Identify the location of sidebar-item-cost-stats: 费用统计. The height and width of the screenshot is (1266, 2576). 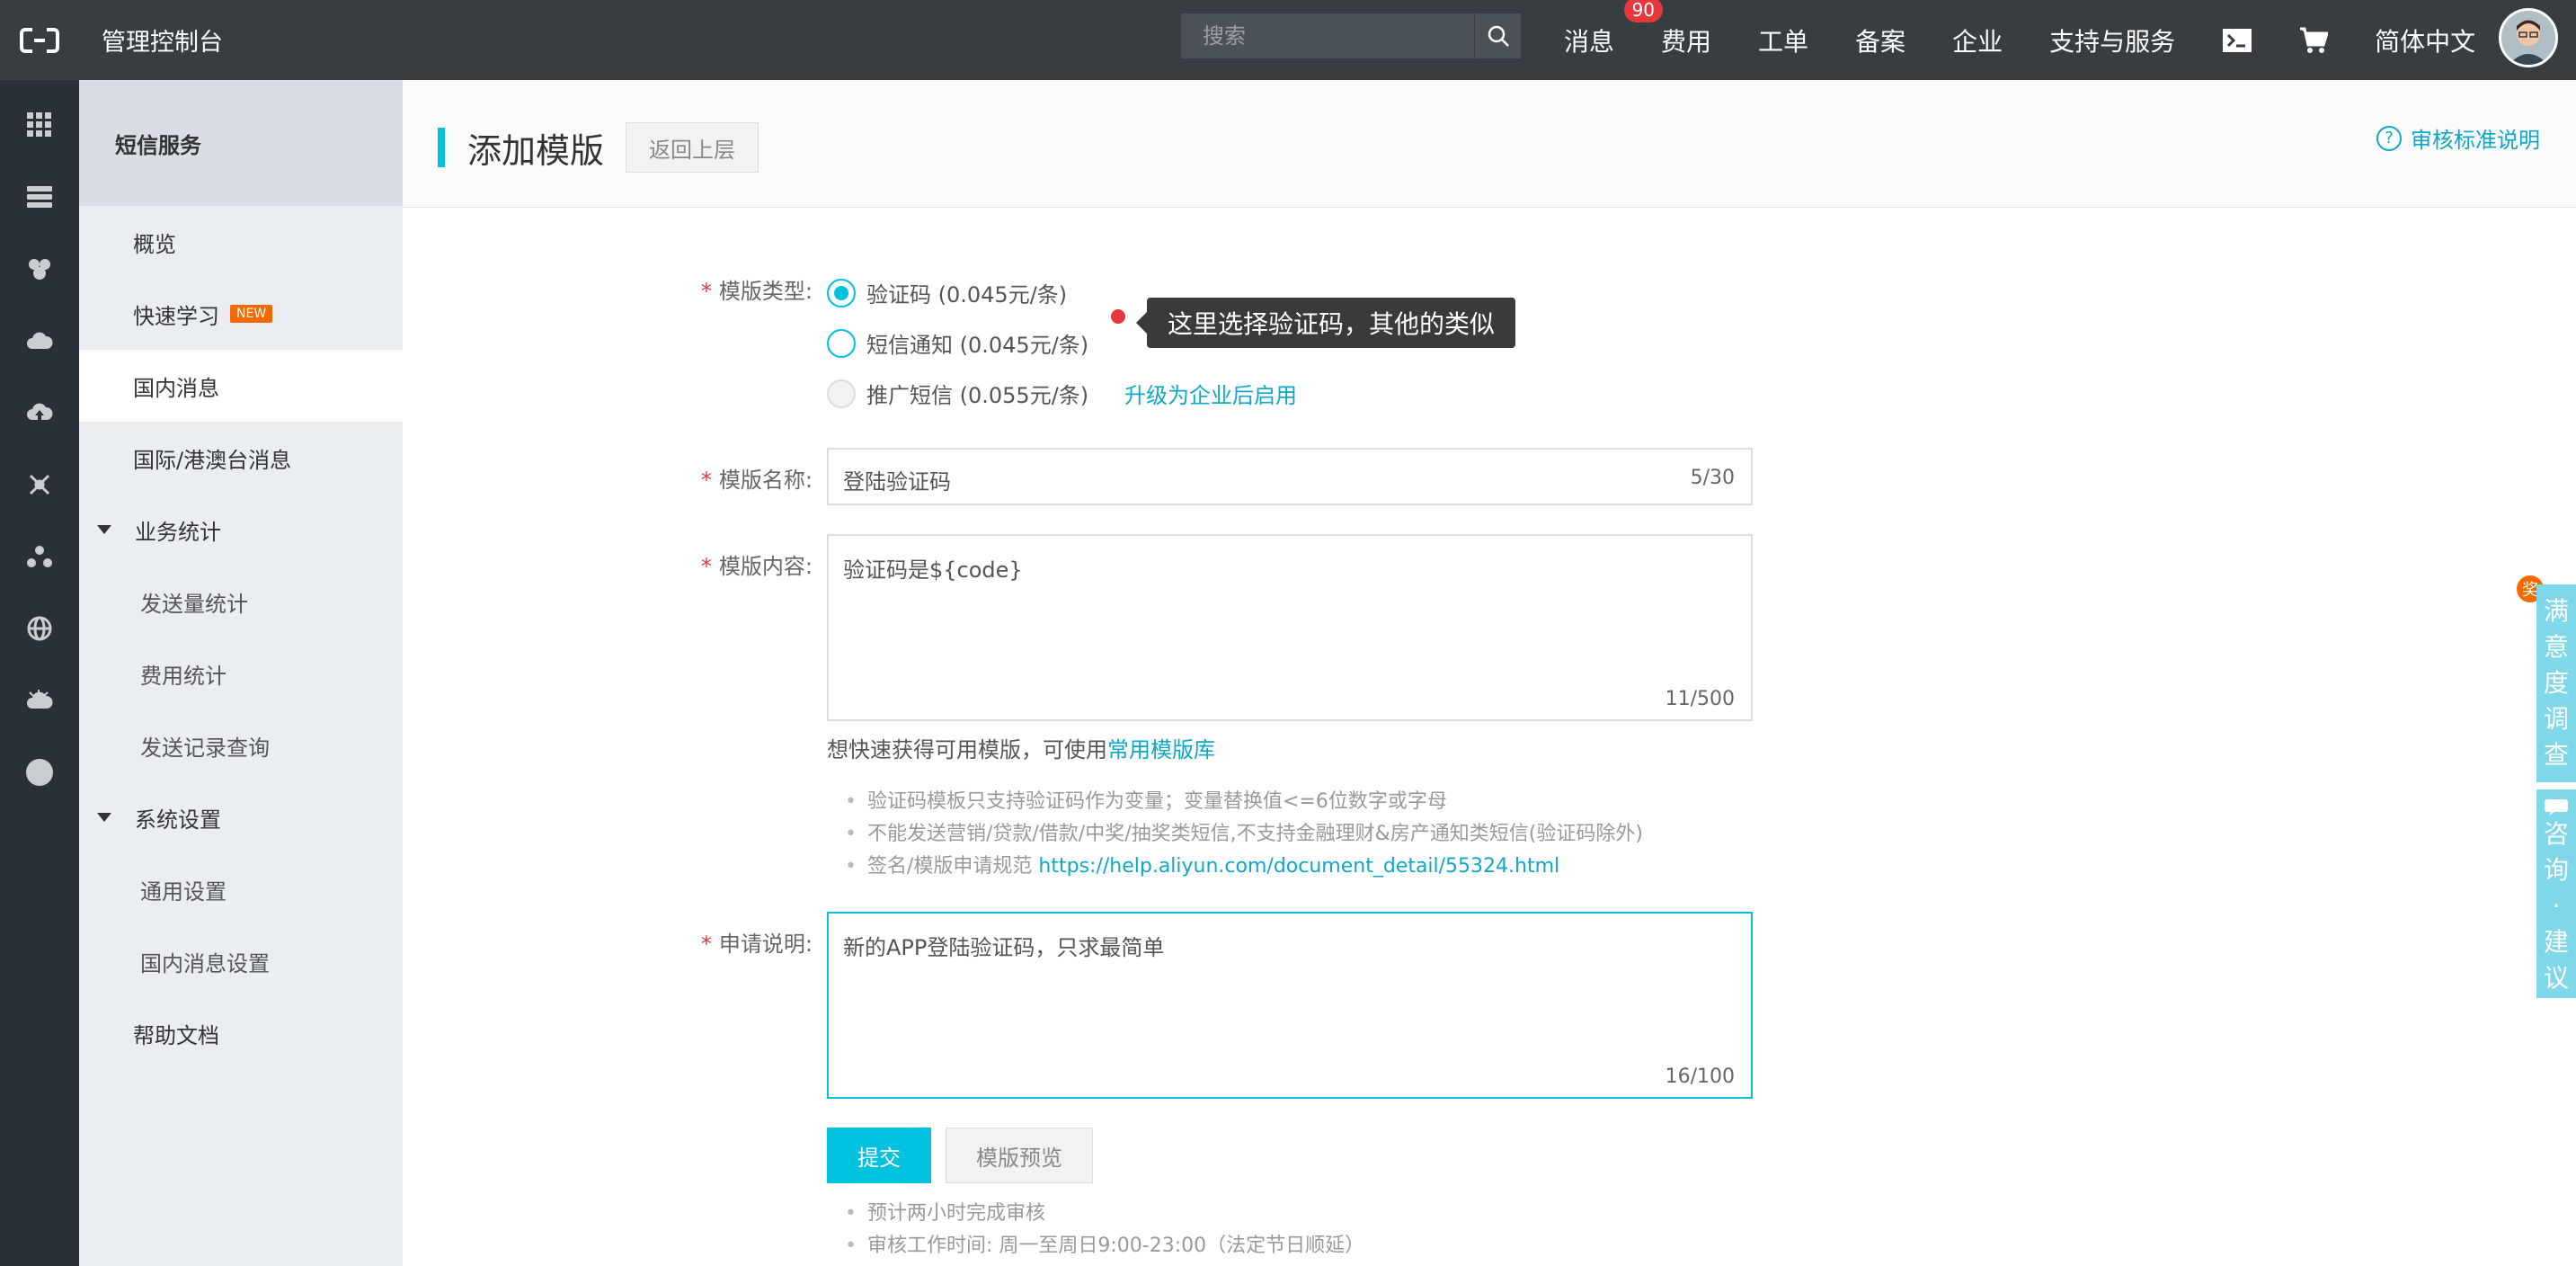
(241, 673).